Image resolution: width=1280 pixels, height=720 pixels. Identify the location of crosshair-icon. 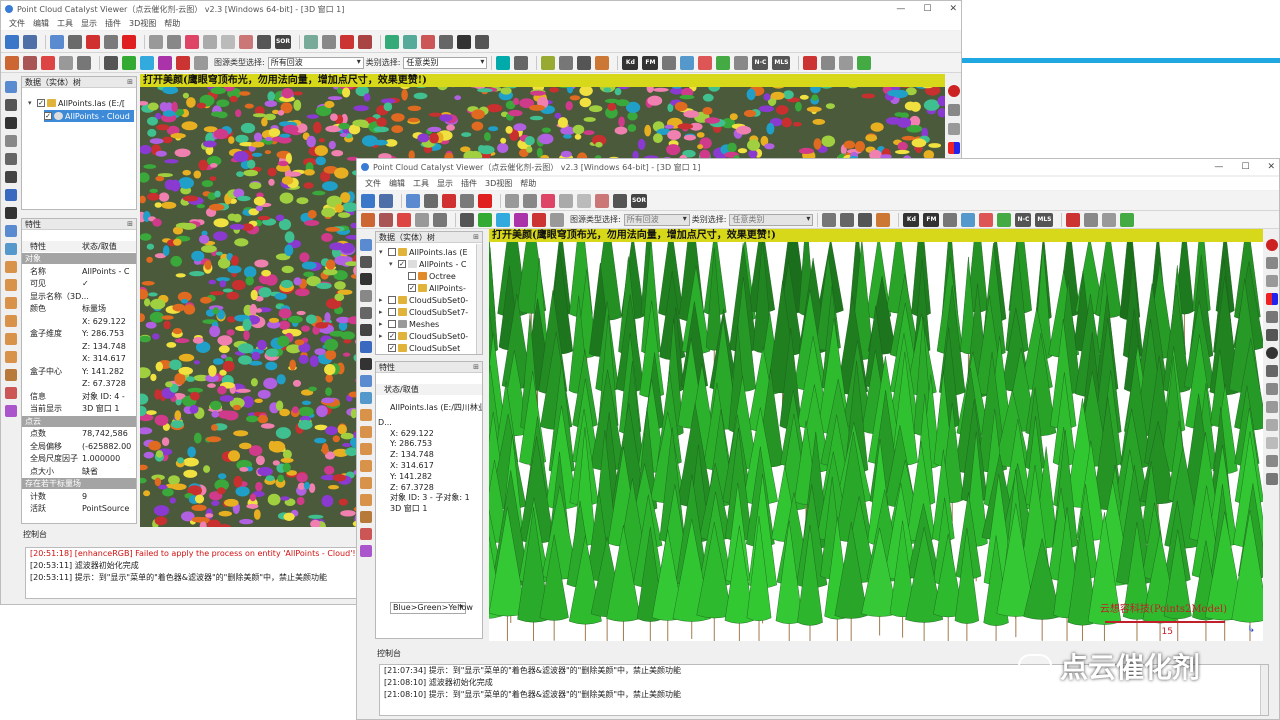
(11, 213).